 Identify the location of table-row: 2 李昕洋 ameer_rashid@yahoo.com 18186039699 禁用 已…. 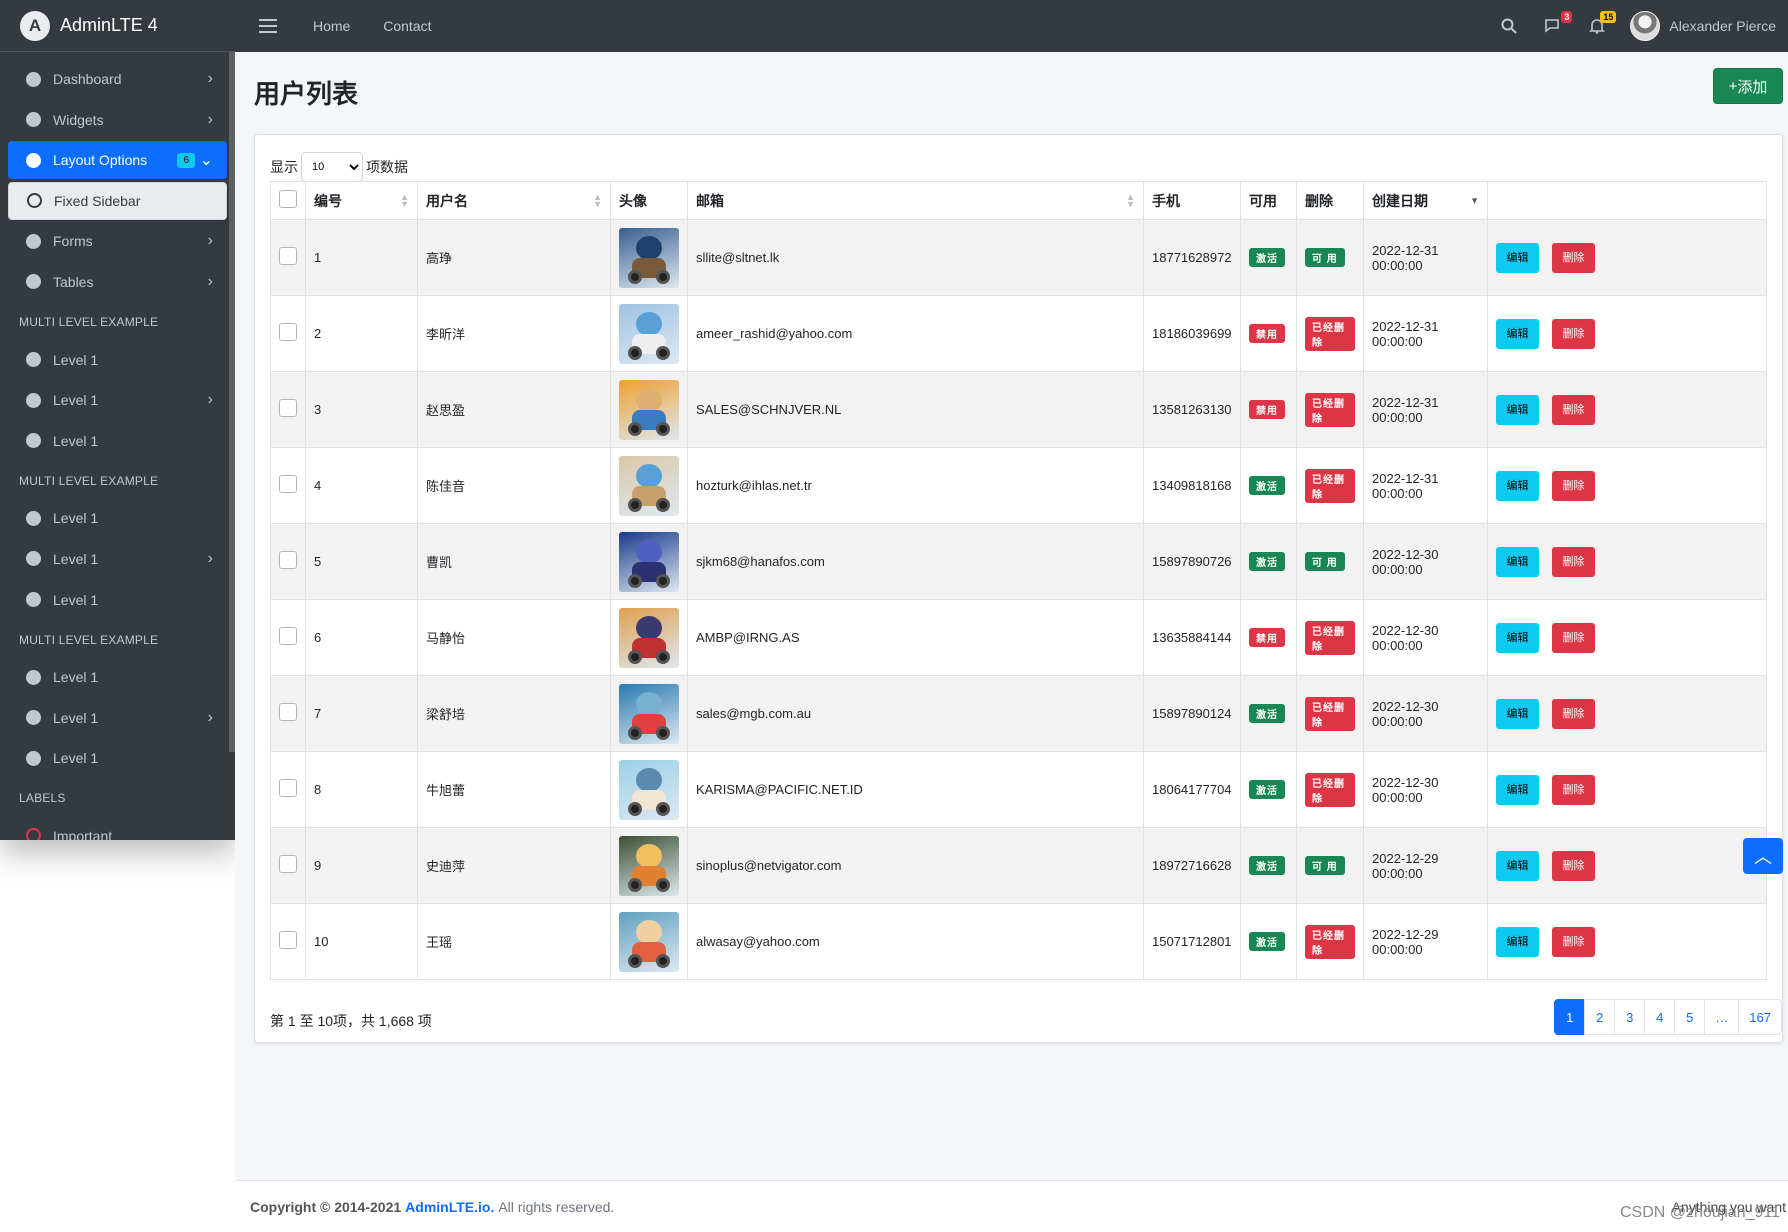
(1018, 333).